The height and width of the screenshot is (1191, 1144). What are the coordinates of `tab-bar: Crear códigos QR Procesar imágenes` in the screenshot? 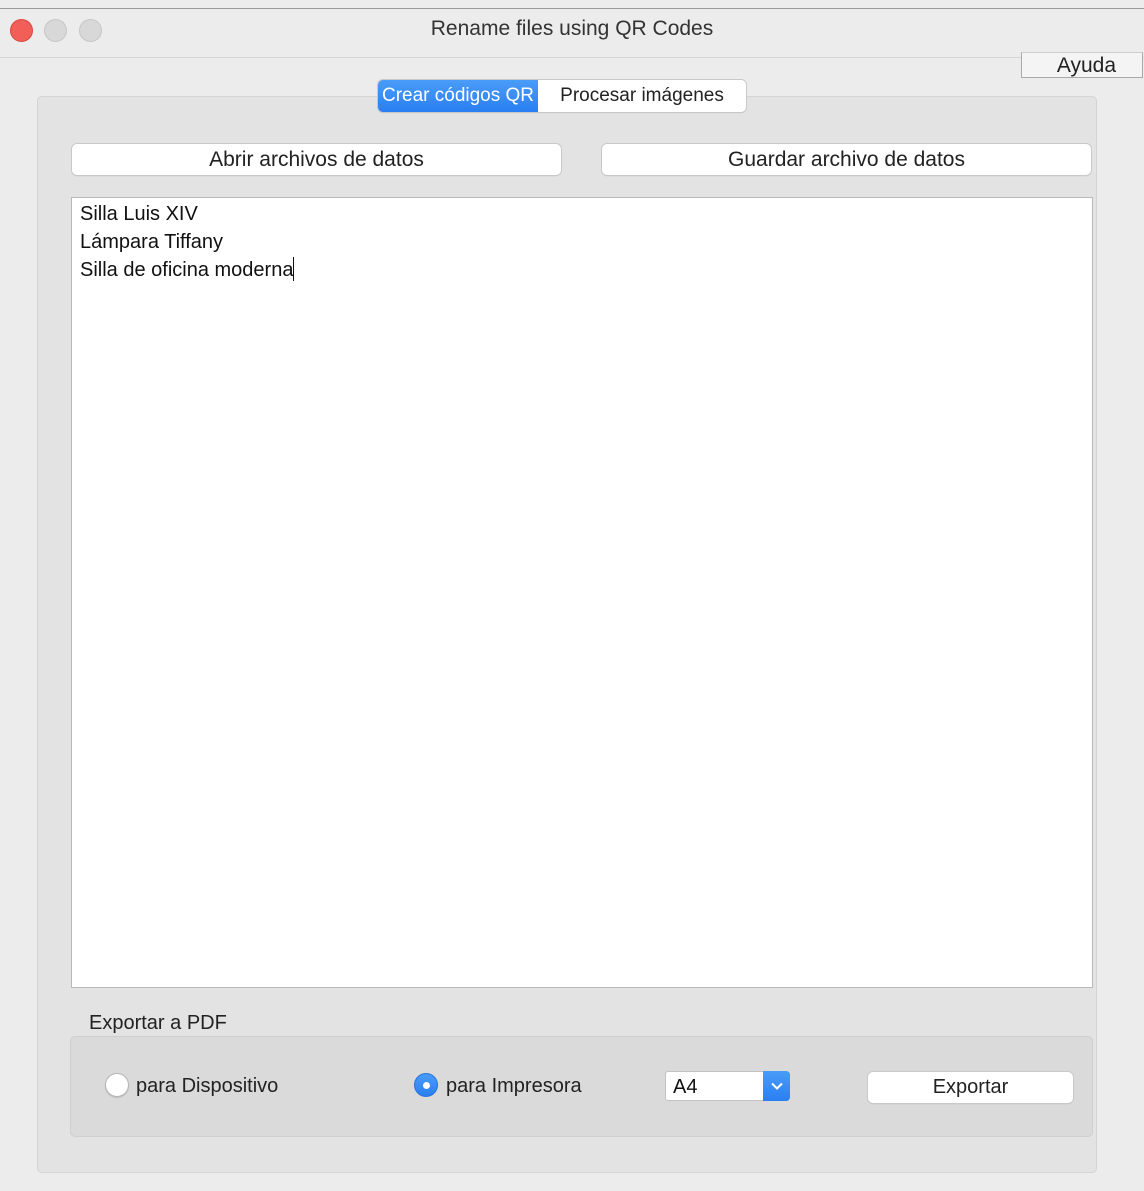 It's located at (562, 96).